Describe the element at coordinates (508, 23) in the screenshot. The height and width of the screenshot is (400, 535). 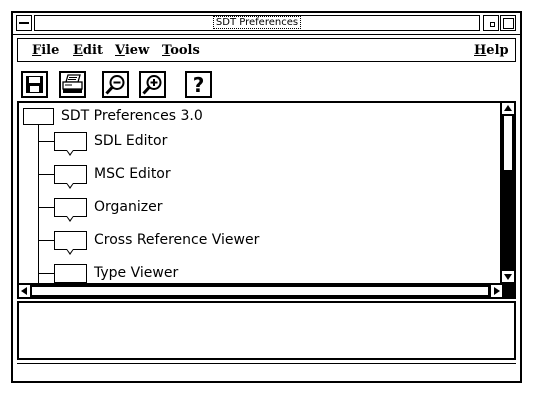
I see `maximize-button` at that location.